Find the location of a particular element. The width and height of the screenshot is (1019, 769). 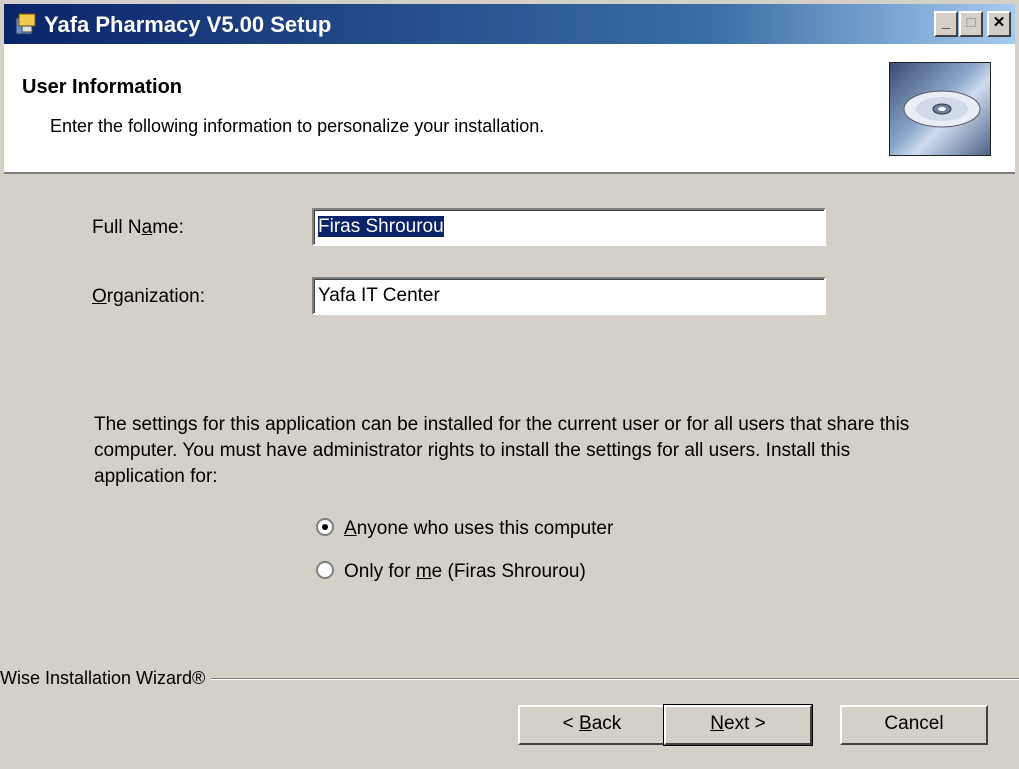

minimize-button: _ is located at coordinates (946, 24).